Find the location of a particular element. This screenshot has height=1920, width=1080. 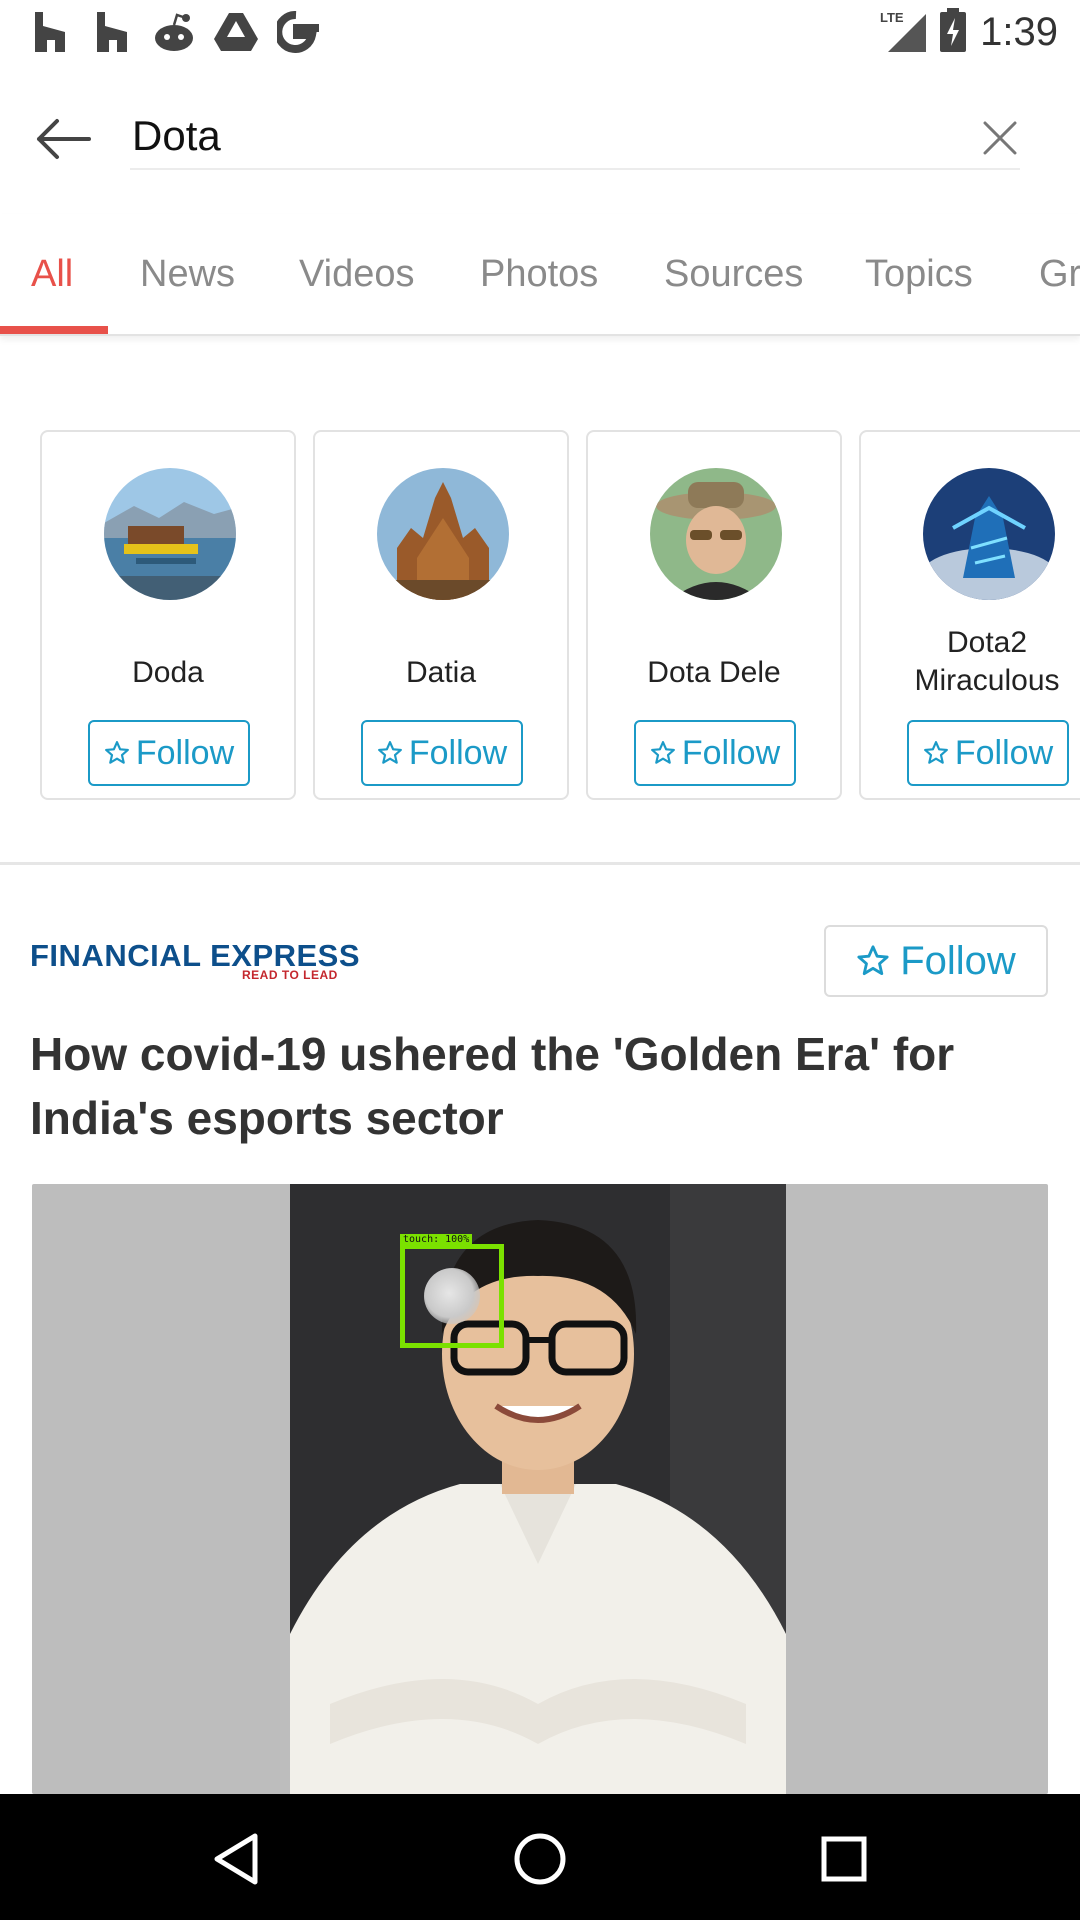

clock: 1:39 is located at coordinates (1019, 31).